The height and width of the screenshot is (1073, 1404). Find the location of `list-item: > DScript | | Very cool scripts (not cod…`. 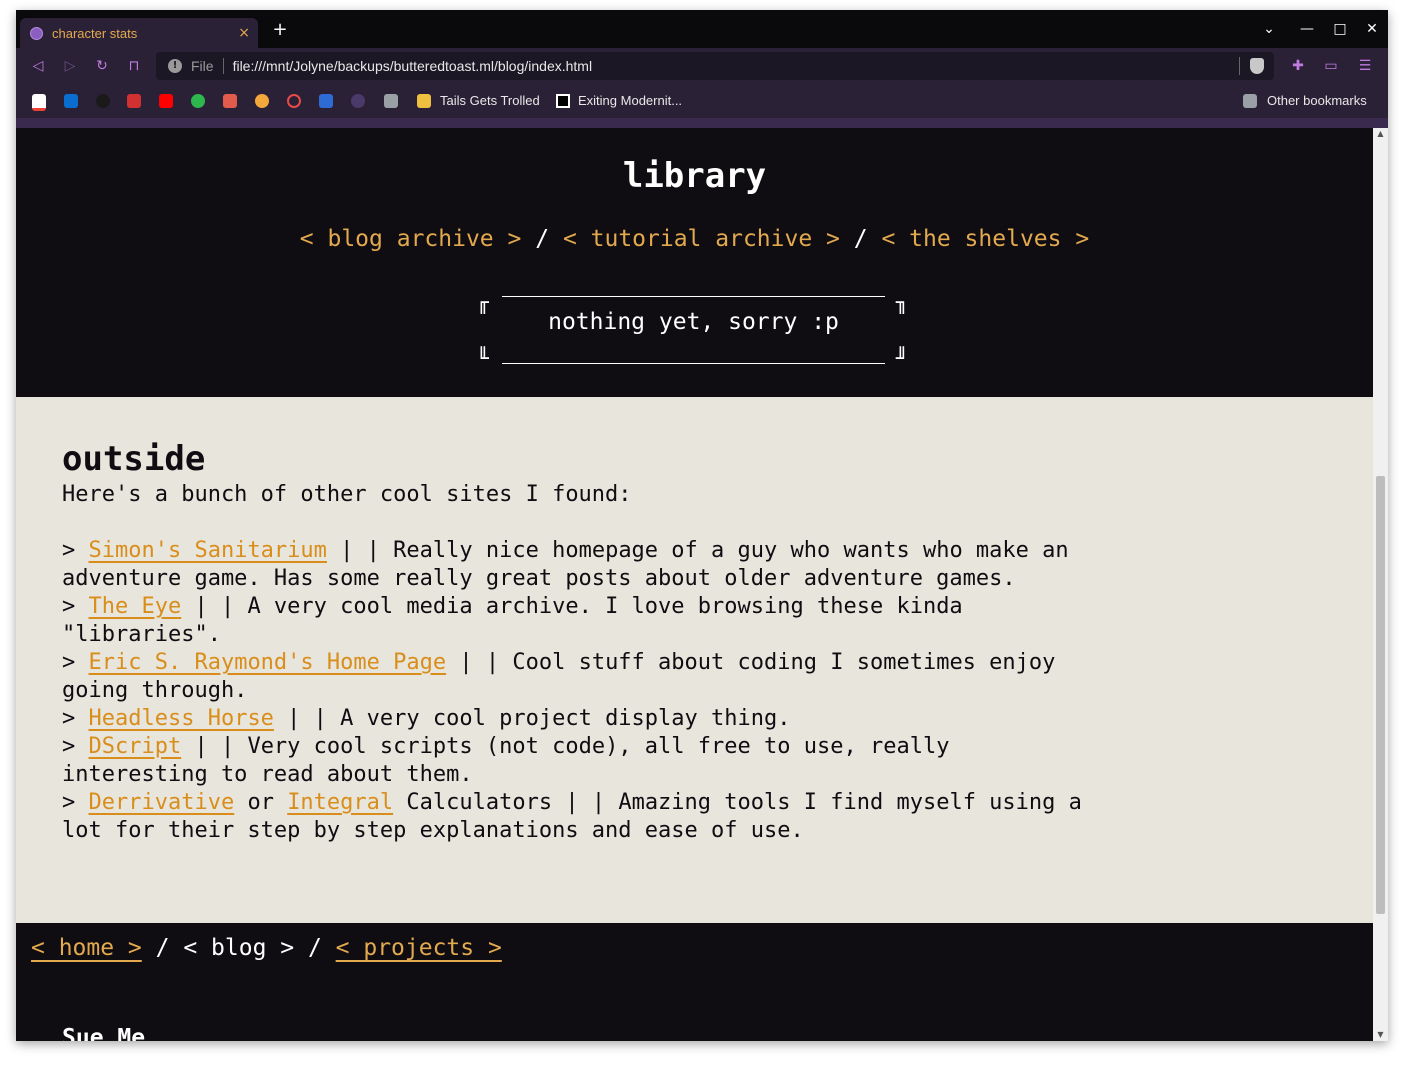

list-item: > DScript | | Very cool scripts (not cod… is located at coordinates (506, 746).